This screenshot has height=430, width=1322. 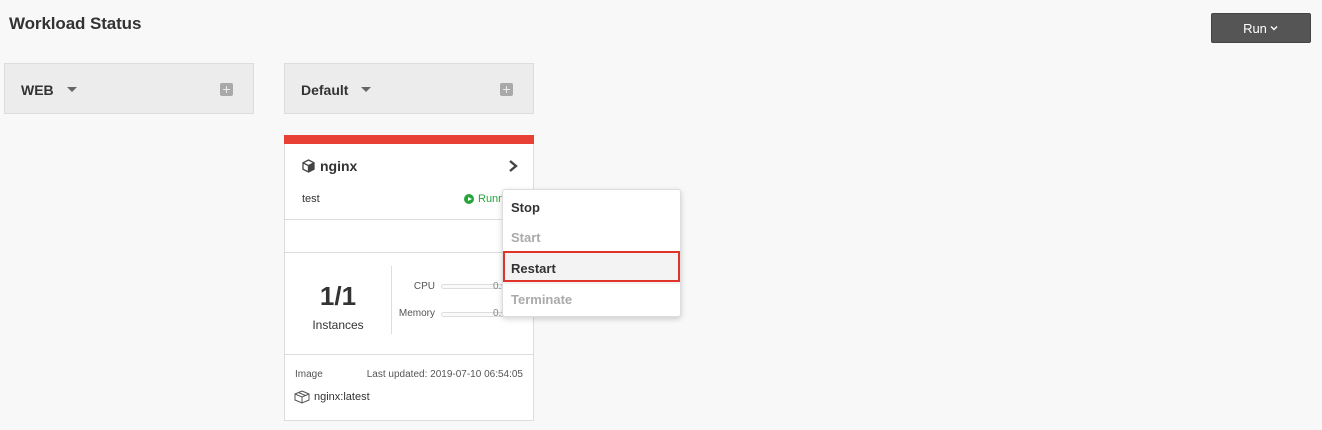 I want to click on menu-item-terminate: Terminate, so click(x=542, y=299).